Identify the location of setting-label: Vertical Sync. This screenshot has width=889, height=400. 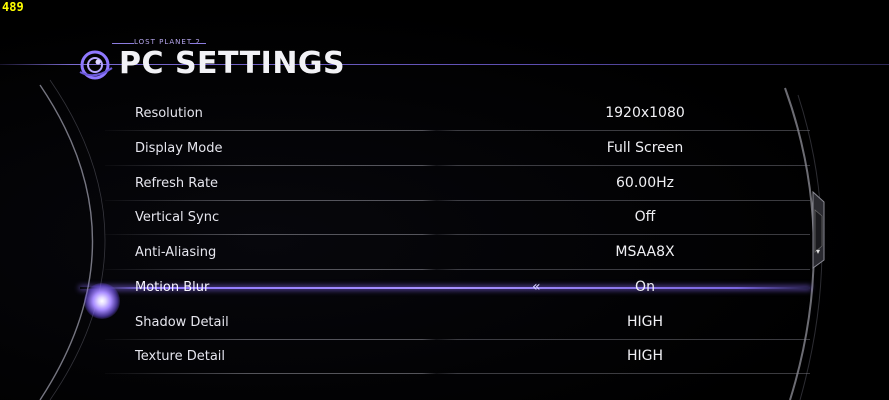
(177, 217).